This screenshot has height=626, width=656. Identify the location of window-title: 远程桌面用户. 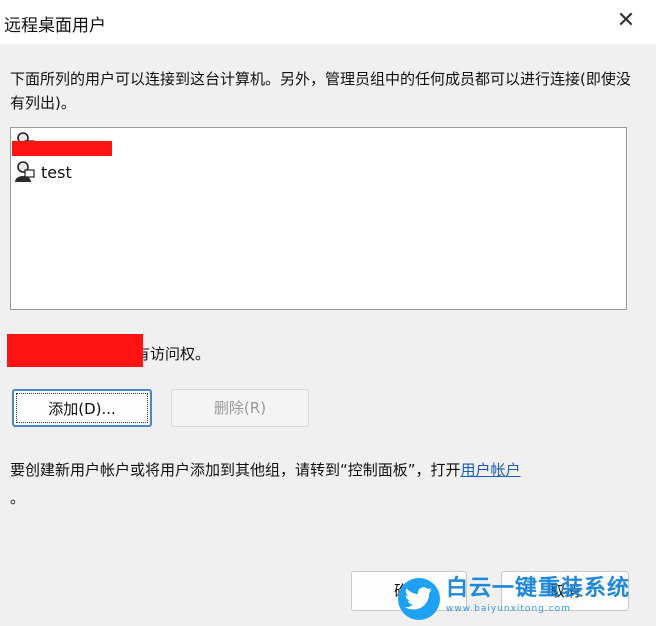
(55, 26).